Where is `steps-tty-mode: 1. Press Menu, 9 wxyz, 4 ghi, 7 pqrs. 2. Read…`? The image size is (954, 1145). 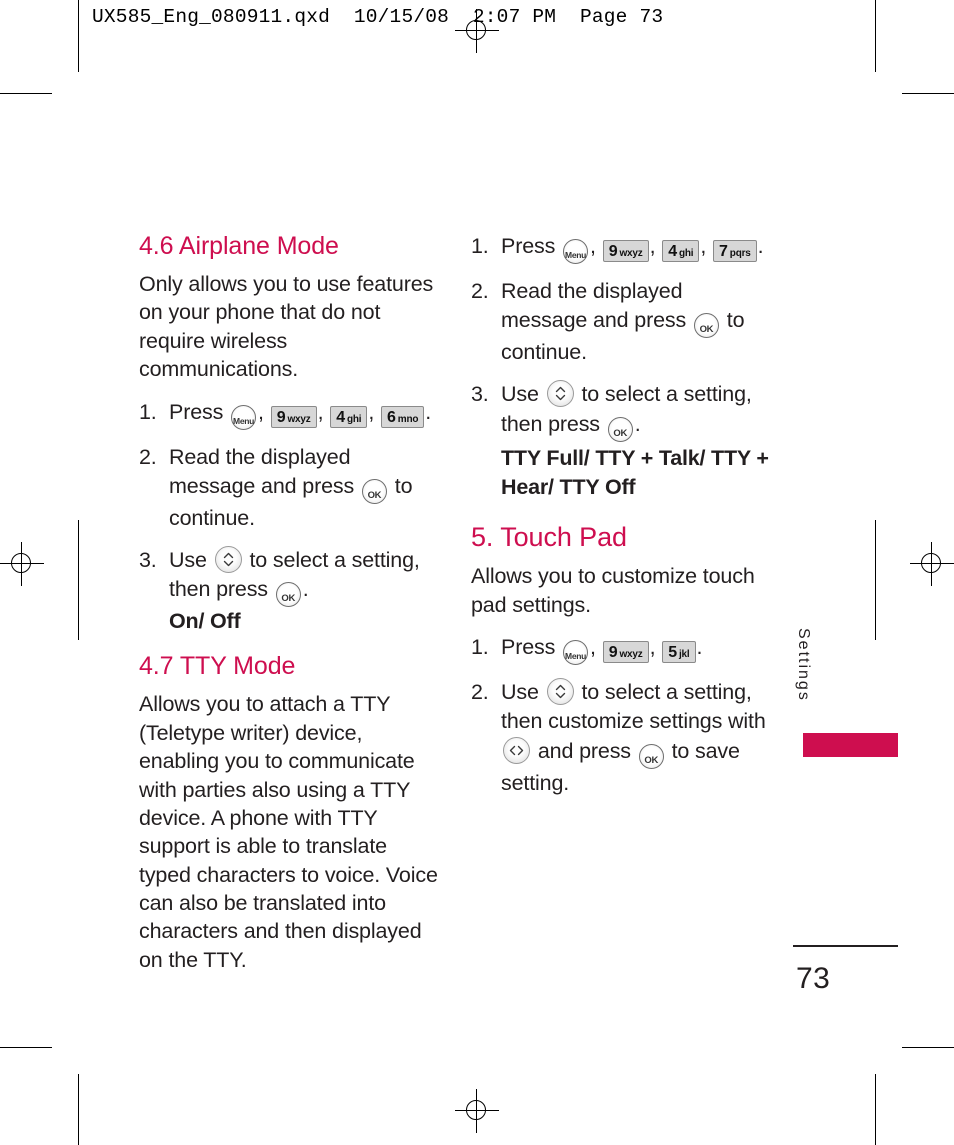 steps-tty-mode: 1. Press Menu, 9 wxyz, 4 ghi, 7 pqrs. 2. Read… is located at coordinates (621, 367).